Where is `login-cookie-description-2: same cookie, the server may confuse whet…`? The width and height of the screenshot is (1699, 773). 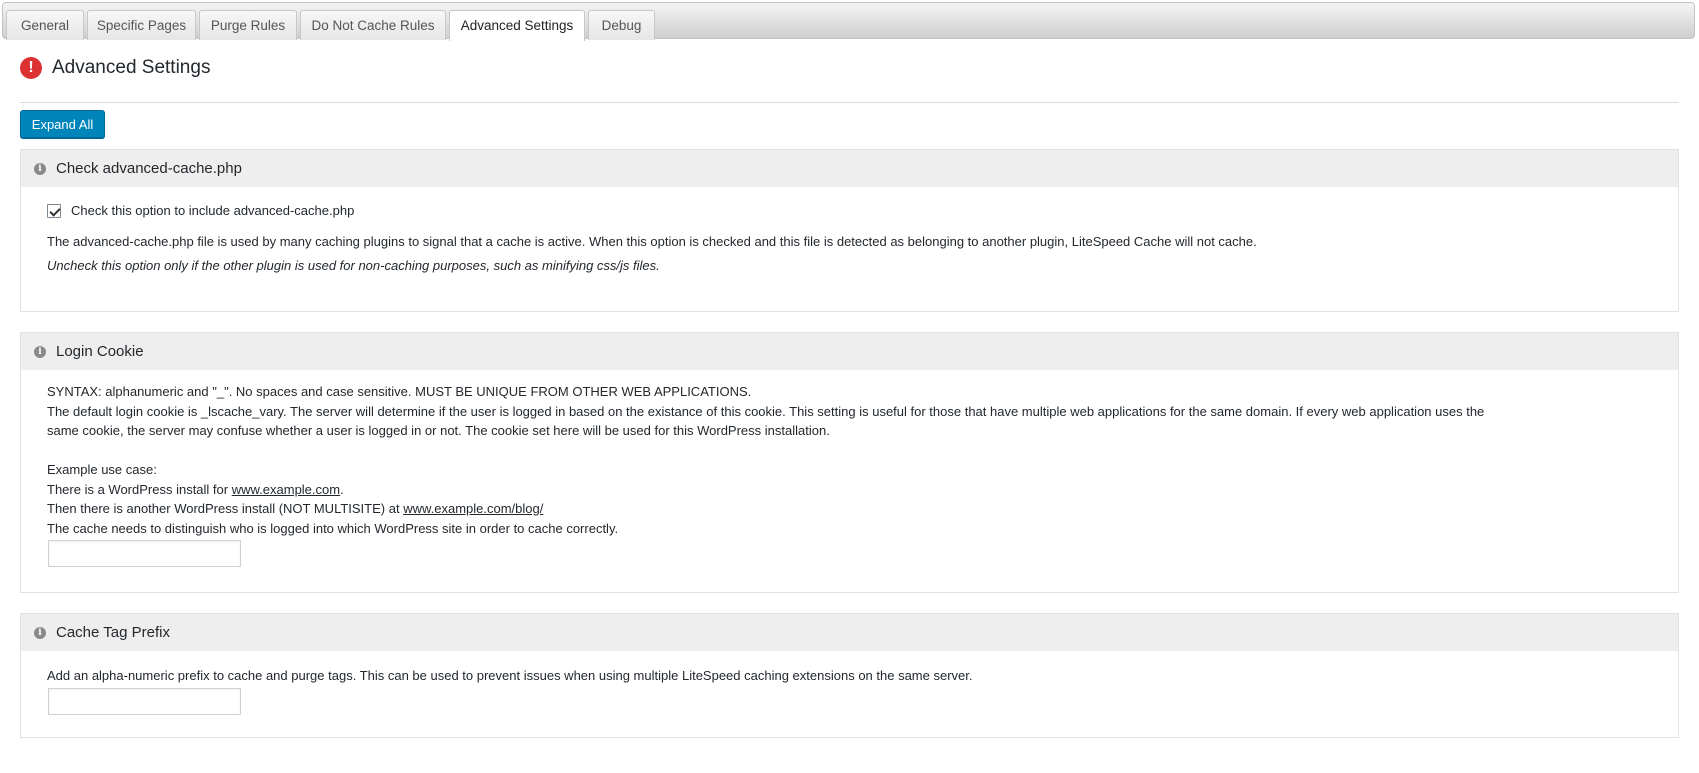
login-cookie-description-2: same cookie, the server may confuse whet… is located at coordinates (438, 430).